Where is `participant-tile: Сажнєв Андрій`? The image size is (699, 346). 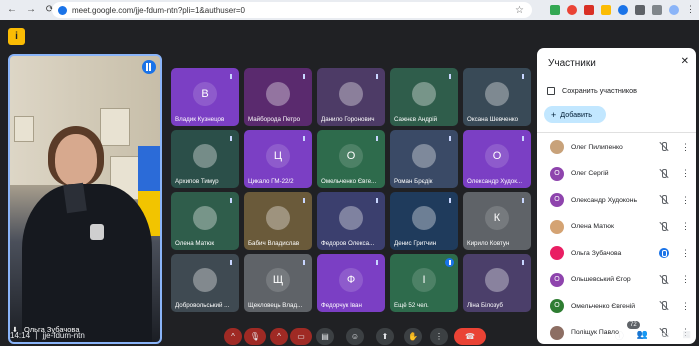 participant-tile: Сажнєв Андрій is located at coordinates (424, 97).